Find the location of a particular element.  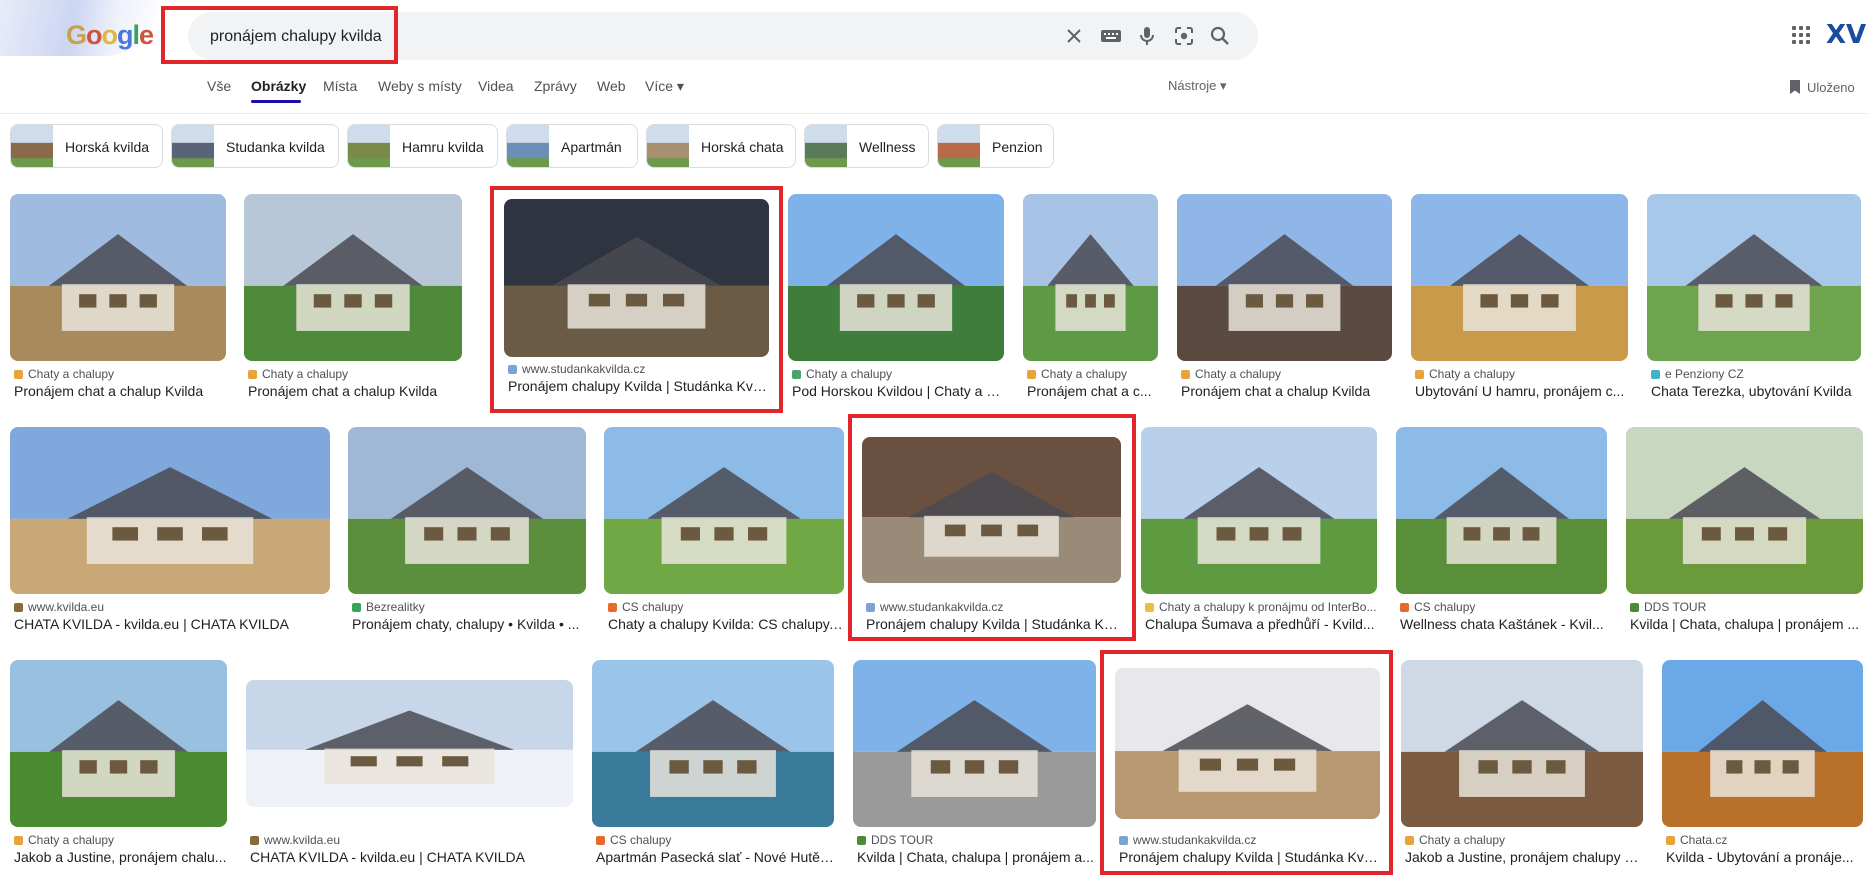

related-search-chip: Apartmán is located at coordinates (572, 146).